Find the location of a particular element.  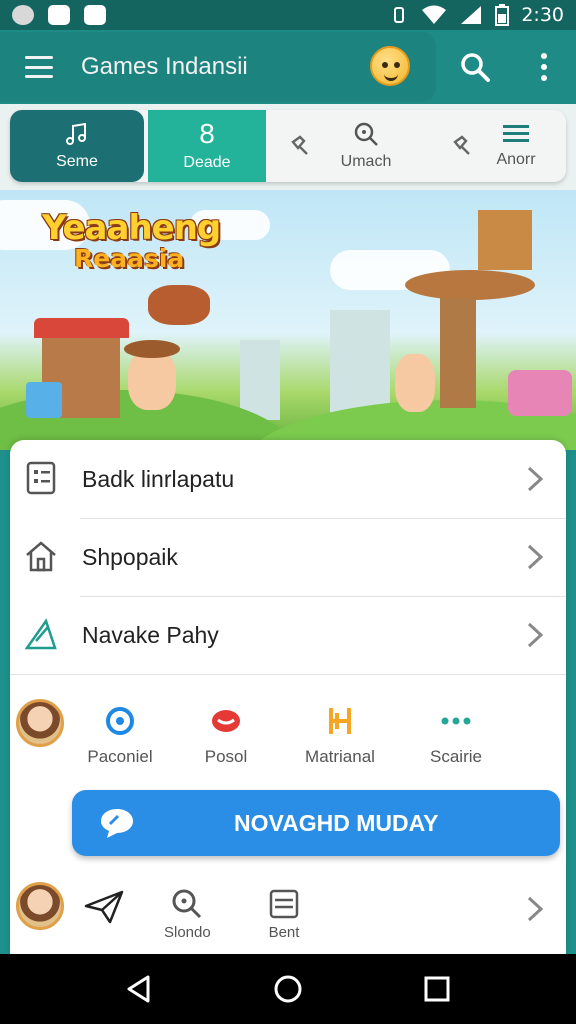

quick-action-label: Matrianal is located at coordinates (340, 756).